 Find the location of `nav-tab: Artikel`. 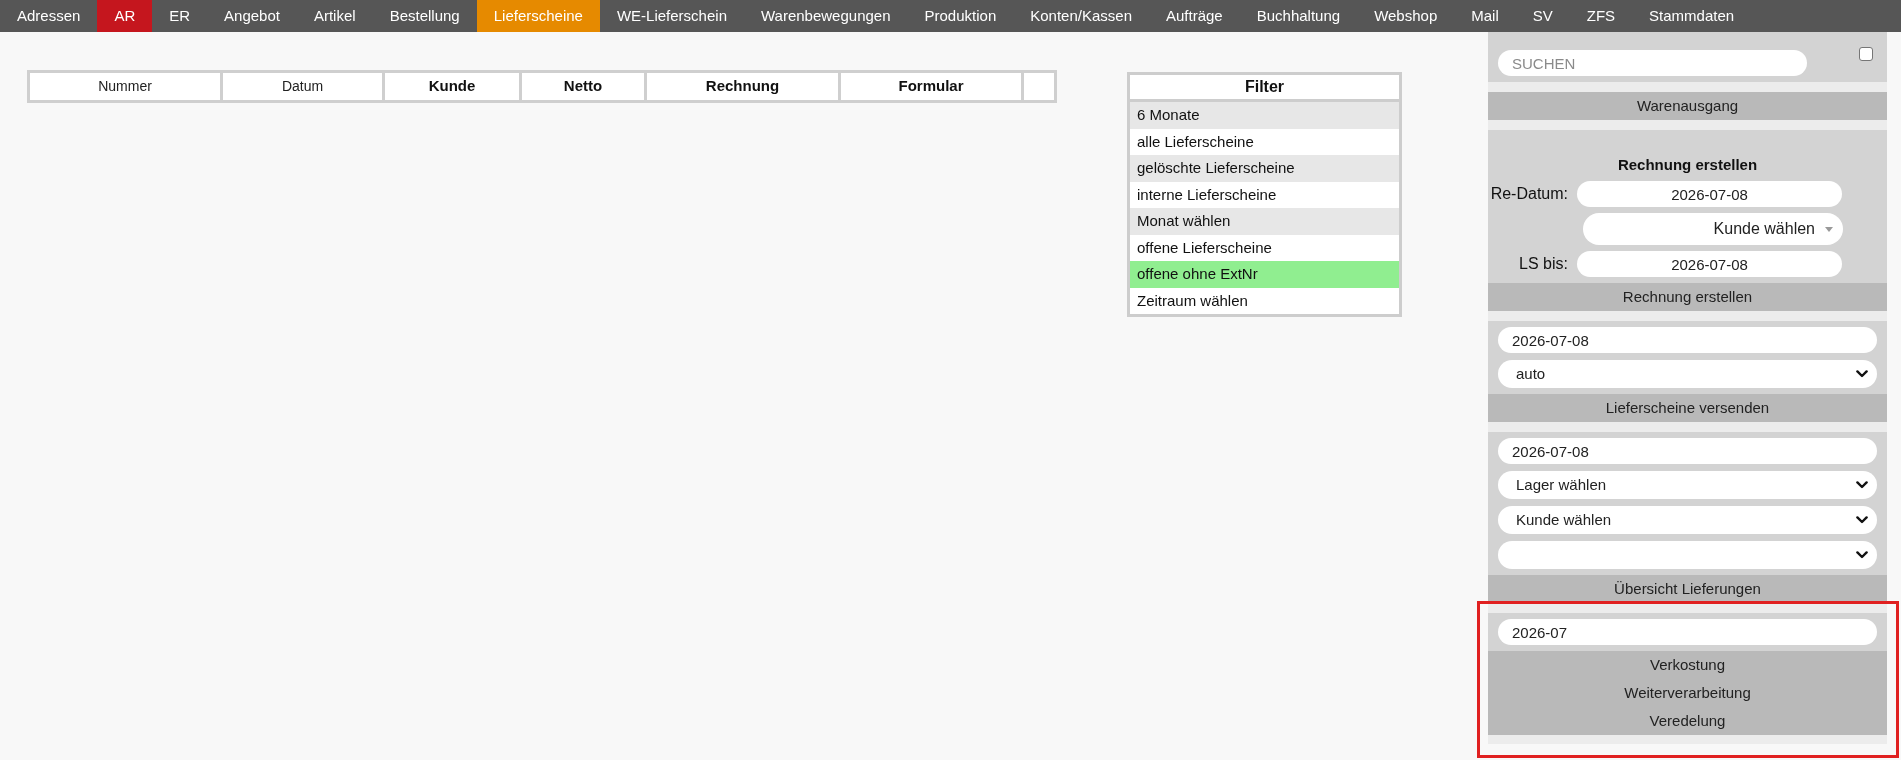

nav-tab: Artikel is located at coordinates (334, 16).